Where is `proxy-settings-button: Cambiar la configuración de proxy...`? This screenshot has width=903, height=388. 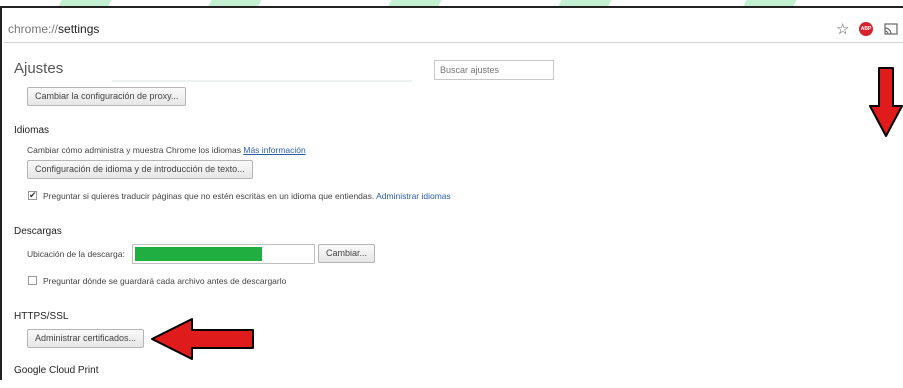
proxy-settings-button: Cambiar la configuración de proxy... is located at coordinates (107, 96).